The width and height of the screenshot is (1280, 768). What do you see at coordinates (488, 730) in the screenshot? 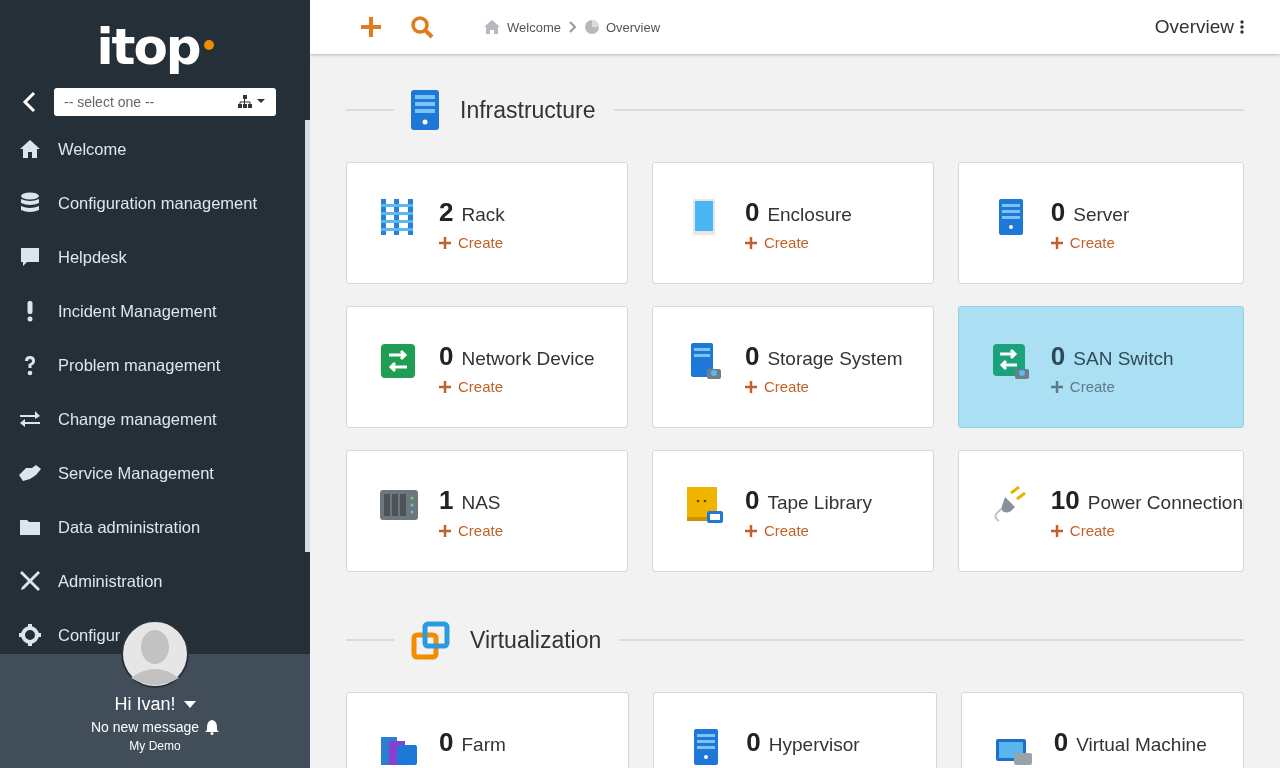
I see `summary-card: 0 Farm` at bounding box center [488, 730].